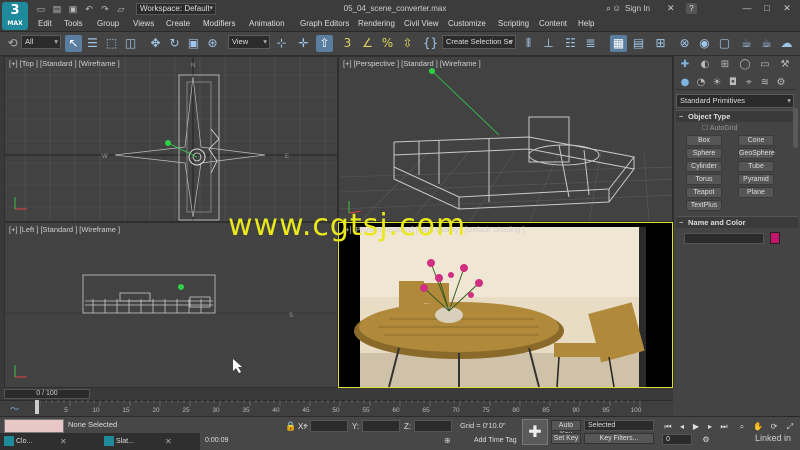 The image size is (800, 450). I want to click on named-selection-set-dropdown: Create Selection Se ▾, so click(479, 42).